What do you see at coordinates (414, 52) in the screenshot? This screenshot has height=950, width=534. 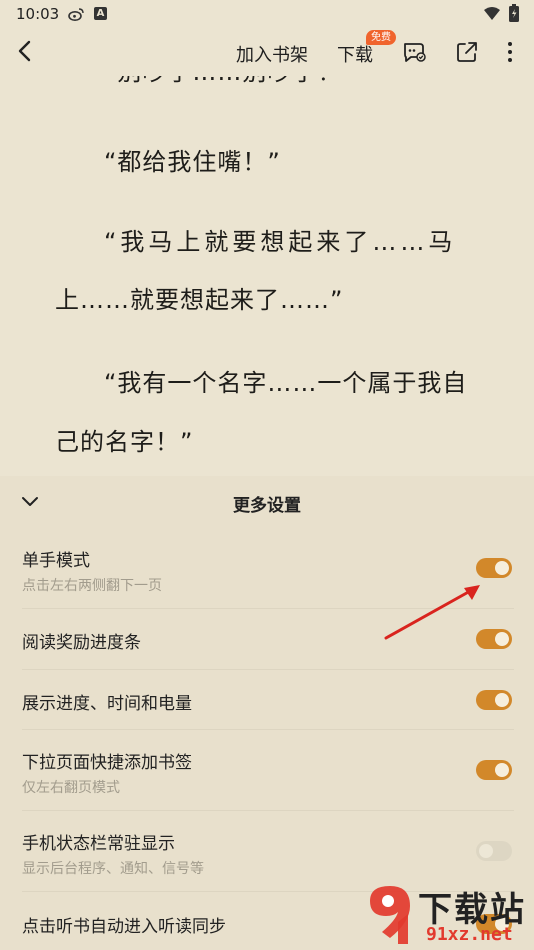 I see `comment-icon` at bounding box center [414, 52].